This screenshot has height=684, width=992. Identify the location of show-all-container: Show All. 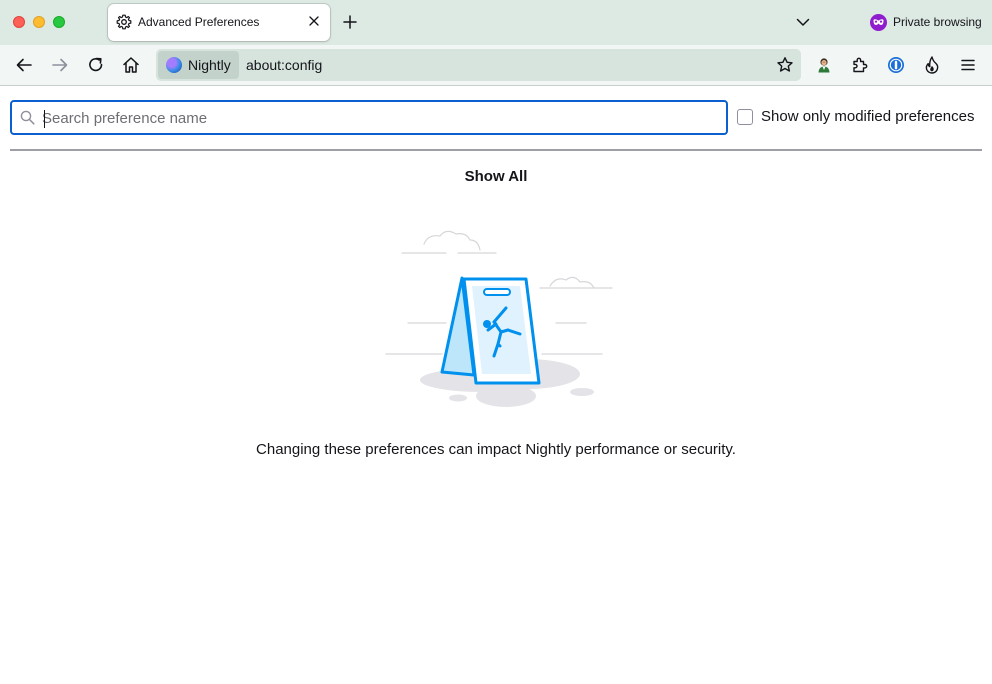
(496, 176).